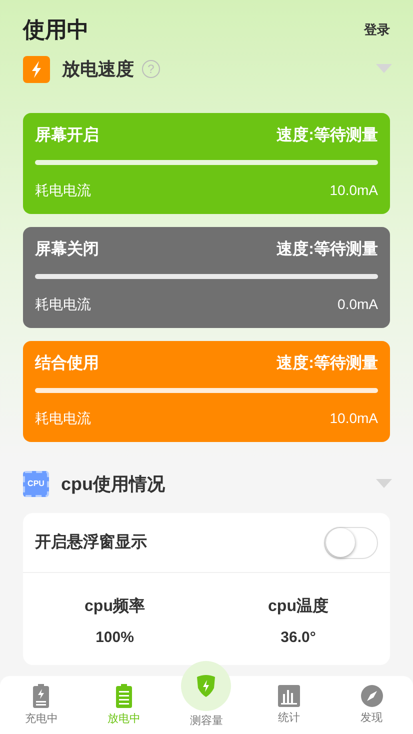 The height and width of the screenshot is (734, 413). Describe the element at coordinates (91, 542) in the screenshot. I see `floating-window-label: 开启悬浮窗显示` at that location.